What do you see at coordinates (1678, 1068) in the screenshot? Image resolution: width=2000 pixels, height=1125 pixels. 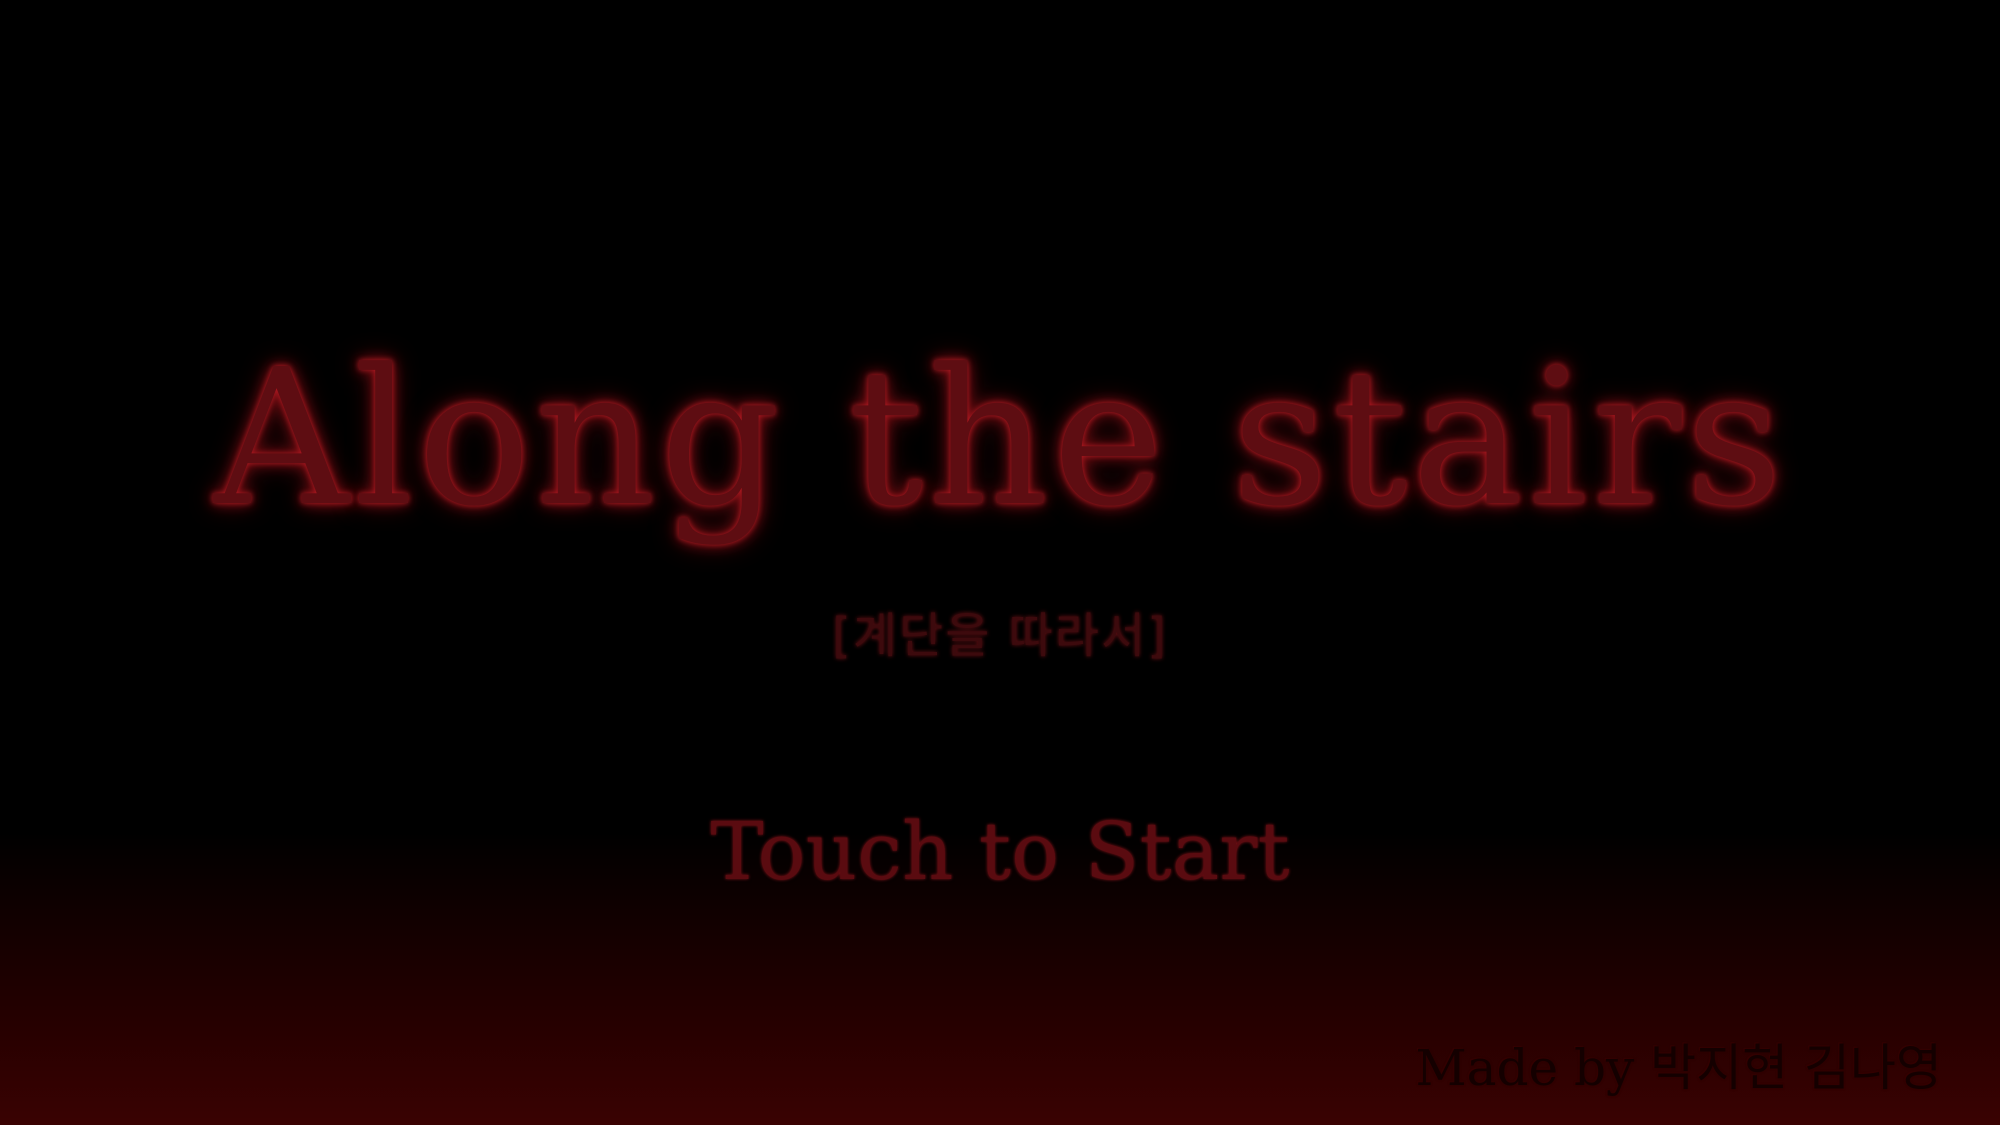 I see `credits-text: Made by 박지현 김나영` at bounding box center [1678, 1068].